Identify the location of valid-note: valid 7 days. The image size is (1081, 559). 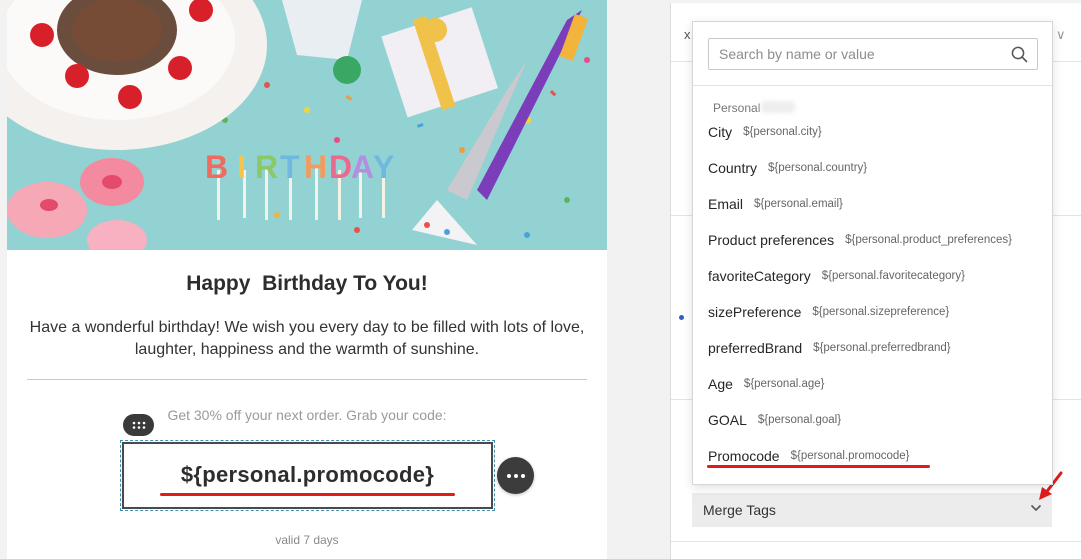
(307, 540).